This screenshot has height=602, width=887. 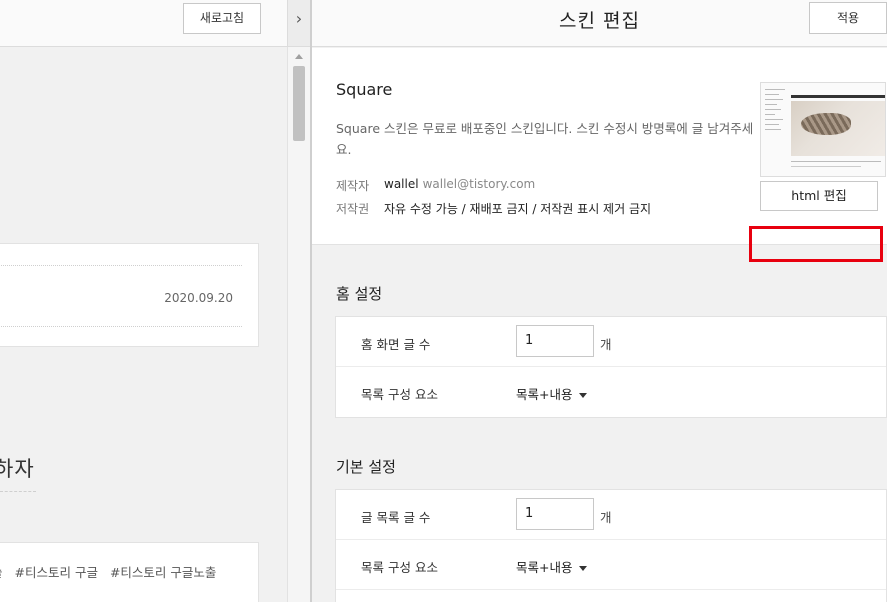 I want to click on setting-row: 글 목록 글 수 1 개, so click(x=611, y=515).